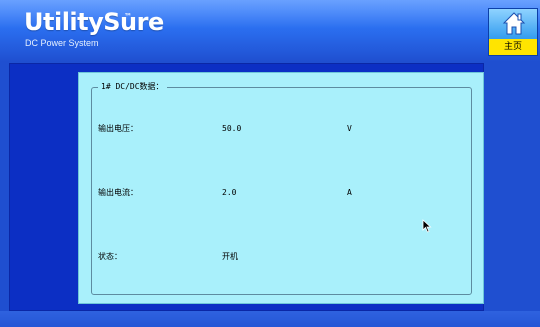  I want to click on home-icon, so click(514, 23).